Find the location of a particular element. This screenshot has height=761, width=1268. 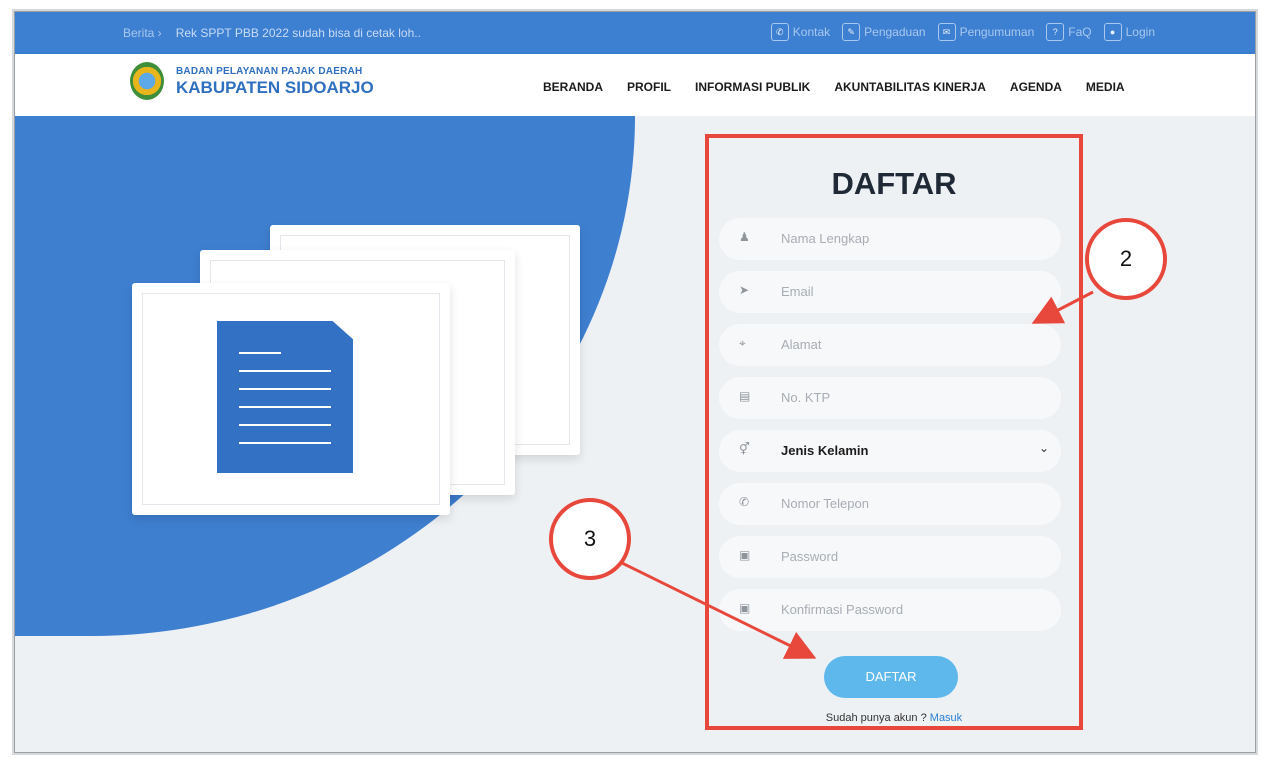

annotation-marker-3: 3 is located at coordinates (590, 539).